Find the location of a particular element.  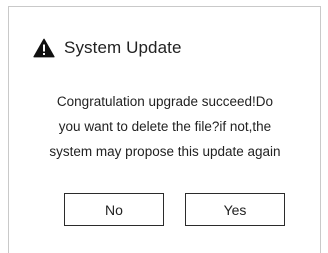

dialog-header: System Update is located at coordinates (107, 48).